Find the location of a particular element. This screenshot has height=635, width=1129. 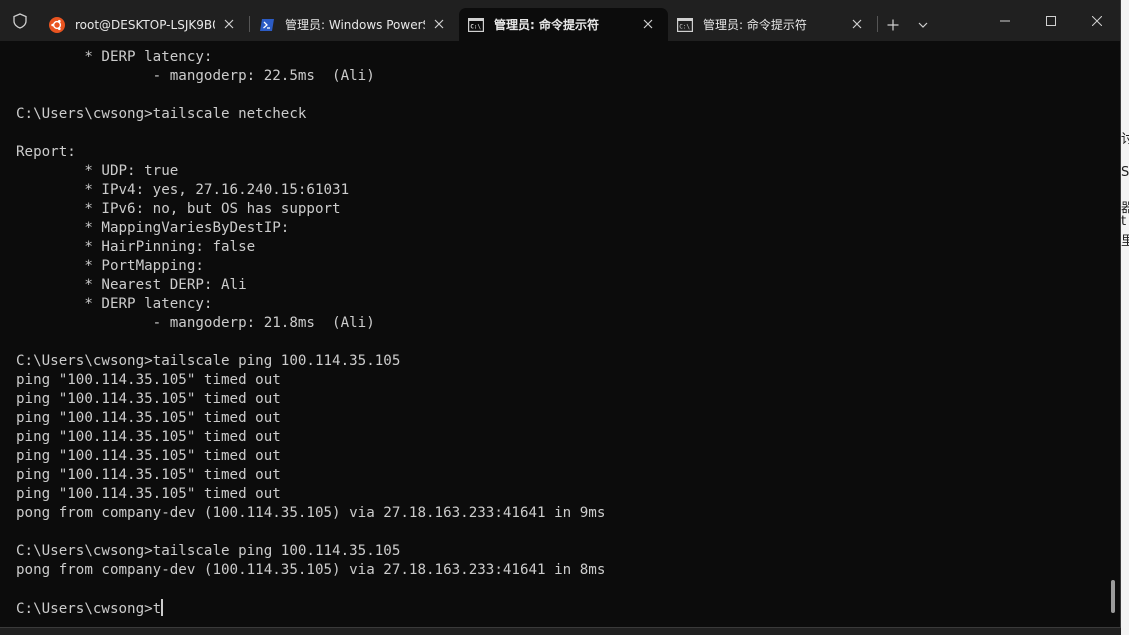

minimize-button is located at coordinates (1005, 20).